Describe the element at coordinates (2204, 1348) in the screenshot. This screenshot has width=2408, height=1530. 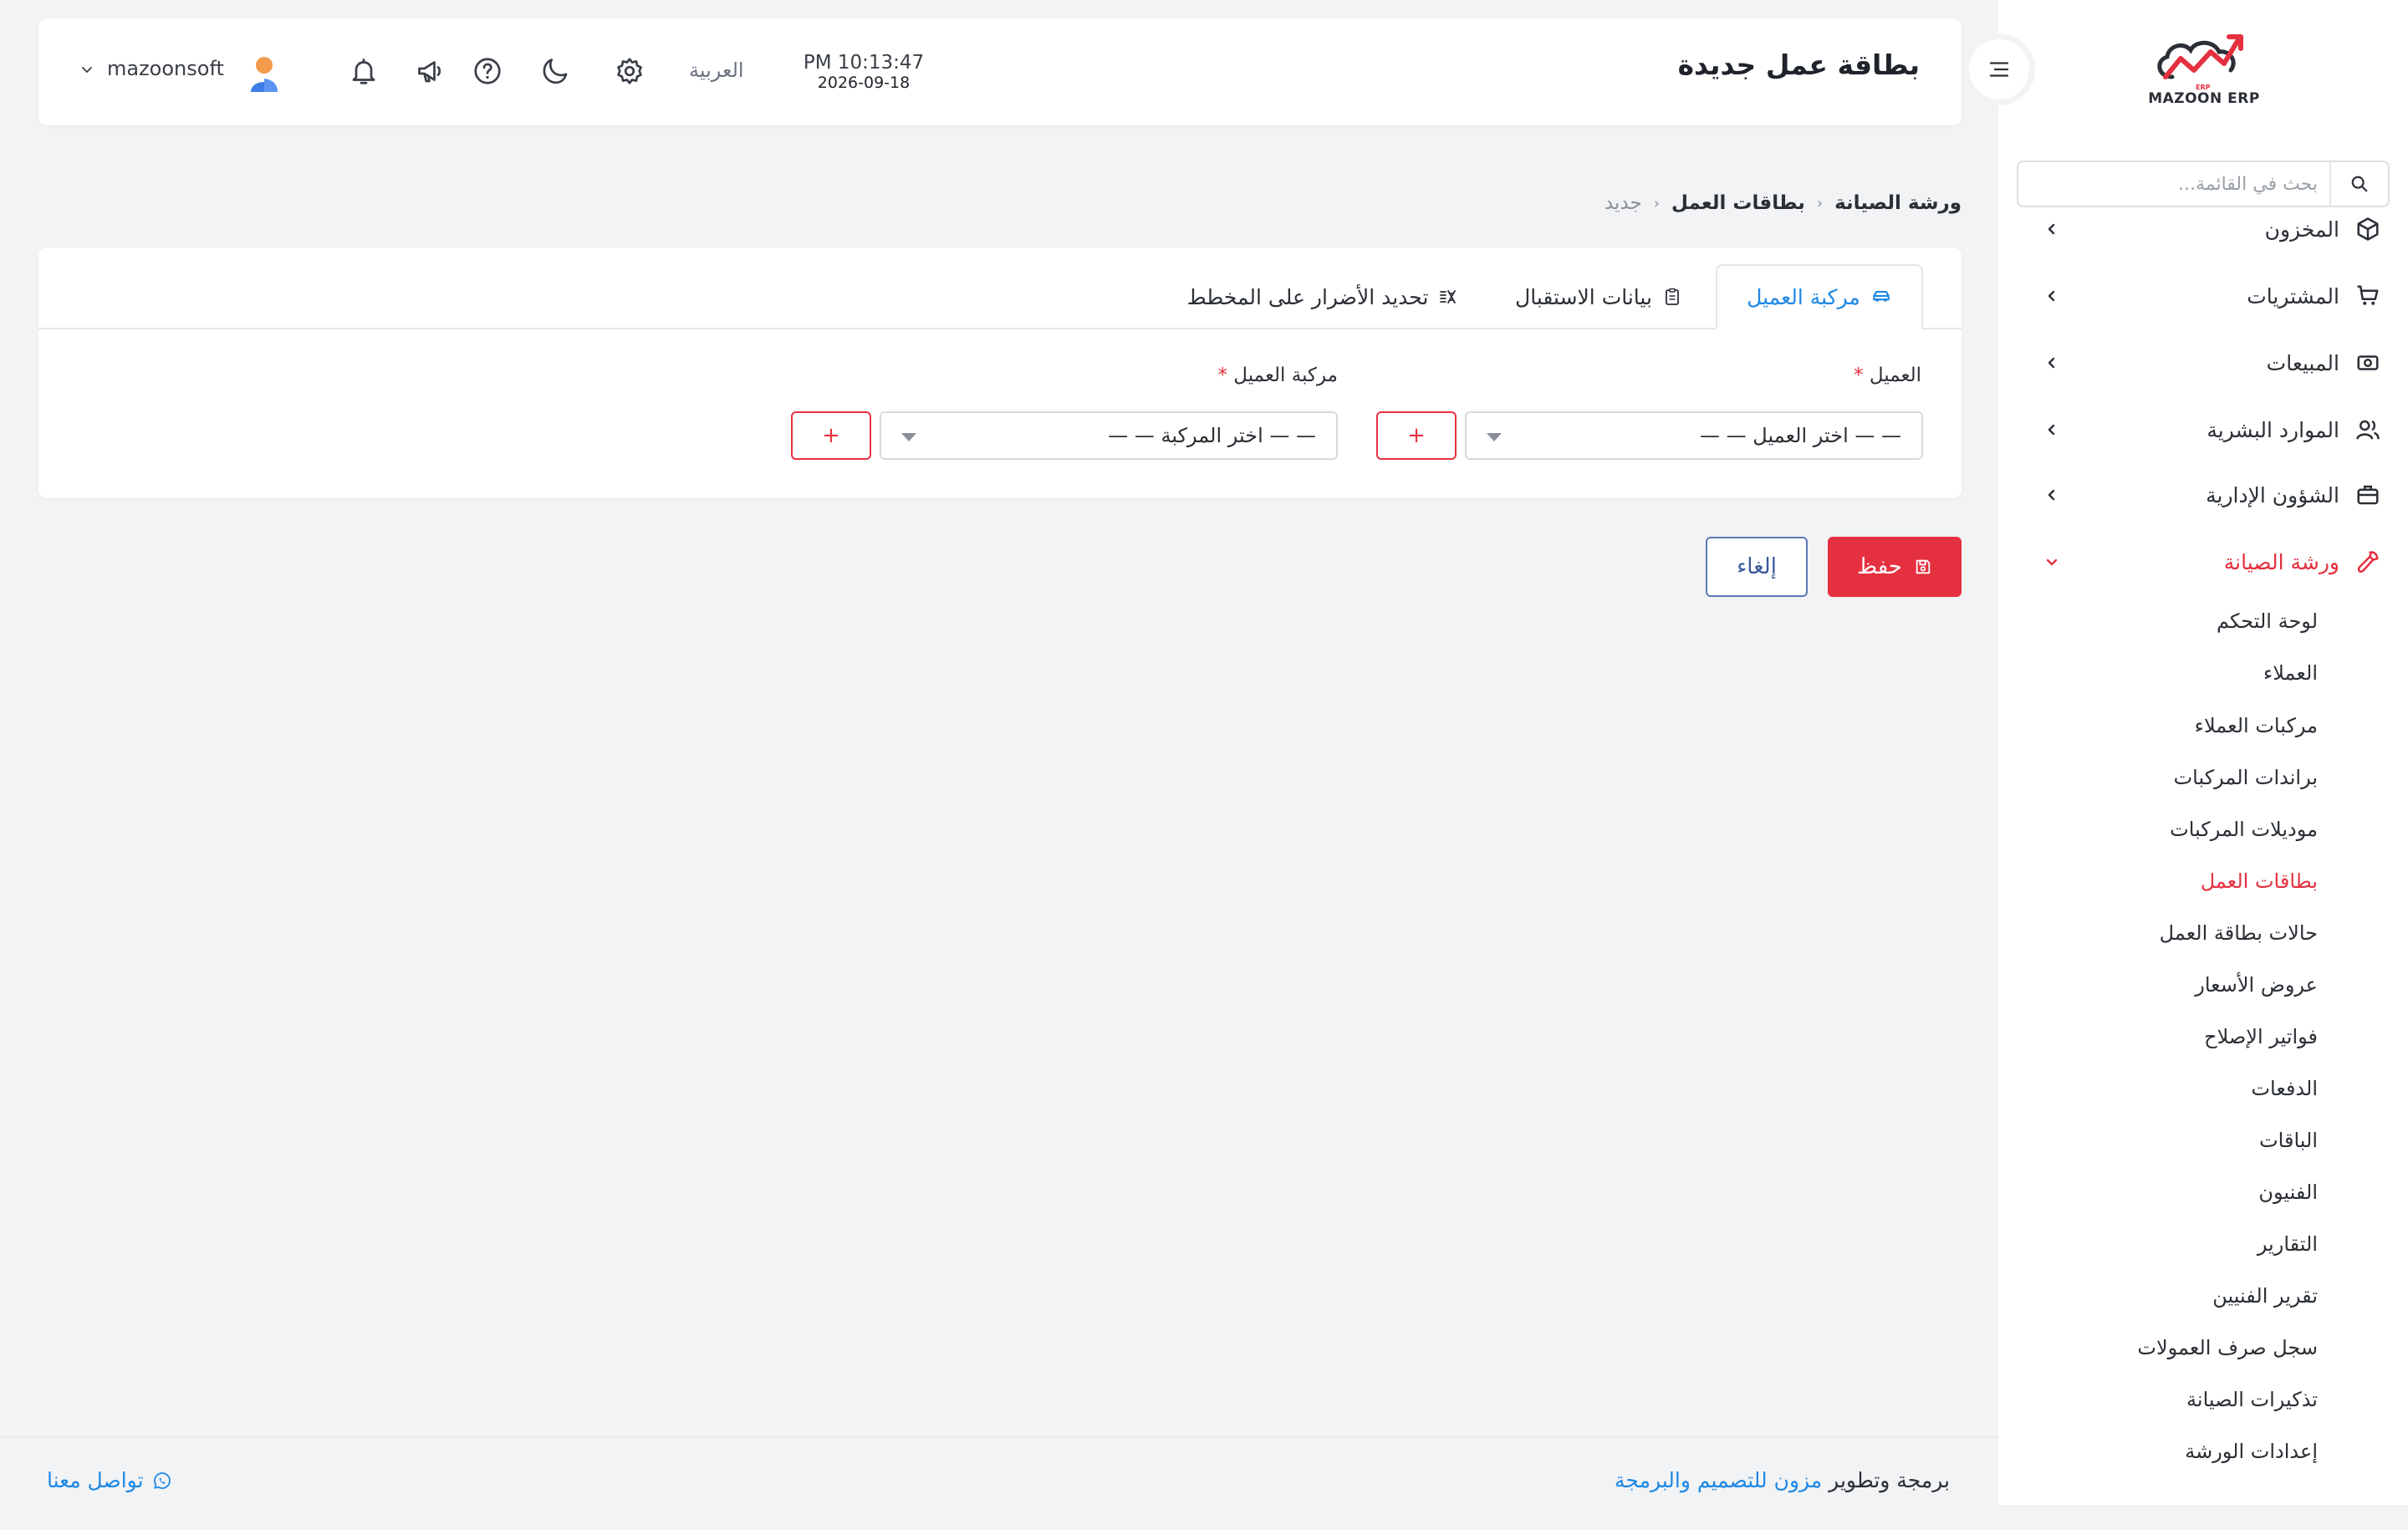
I see `sidebar-subitem-commission-log: سجل صرف العمولات` at that location.